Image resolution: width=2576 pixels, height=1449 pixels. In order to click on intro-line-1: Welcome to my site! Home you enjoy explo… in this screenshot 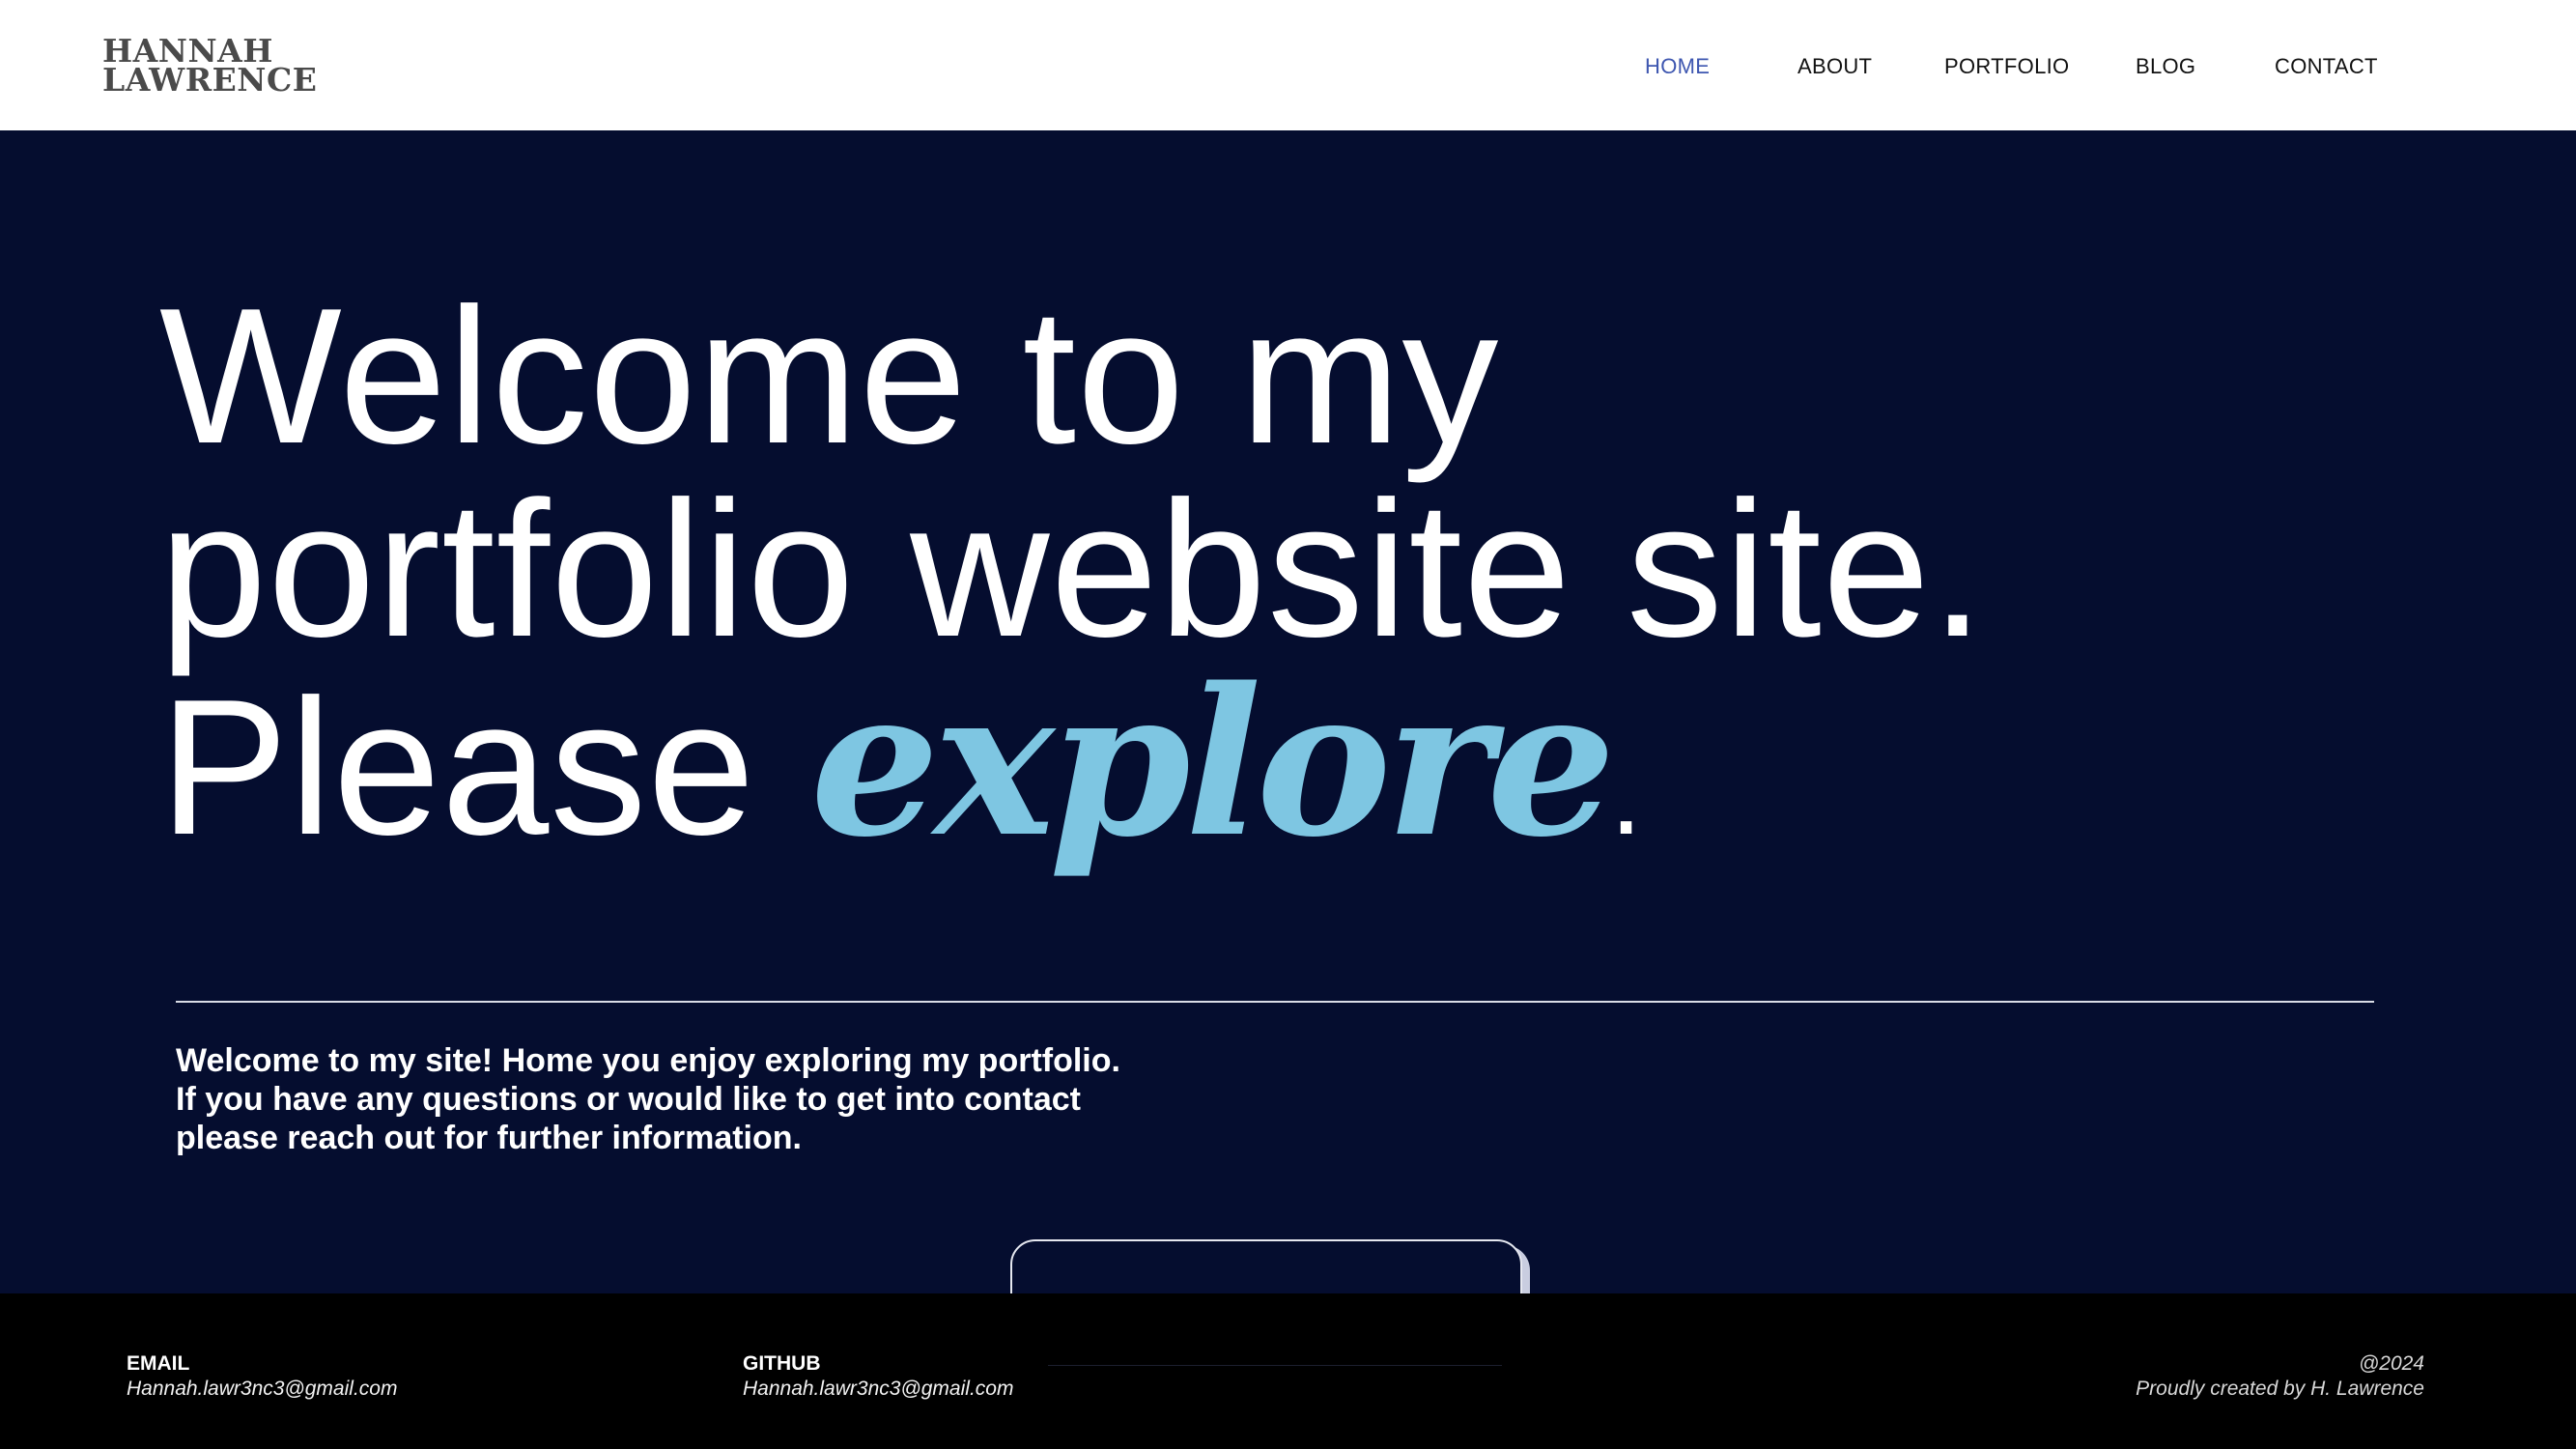, I will do `click(648, 1060)`.